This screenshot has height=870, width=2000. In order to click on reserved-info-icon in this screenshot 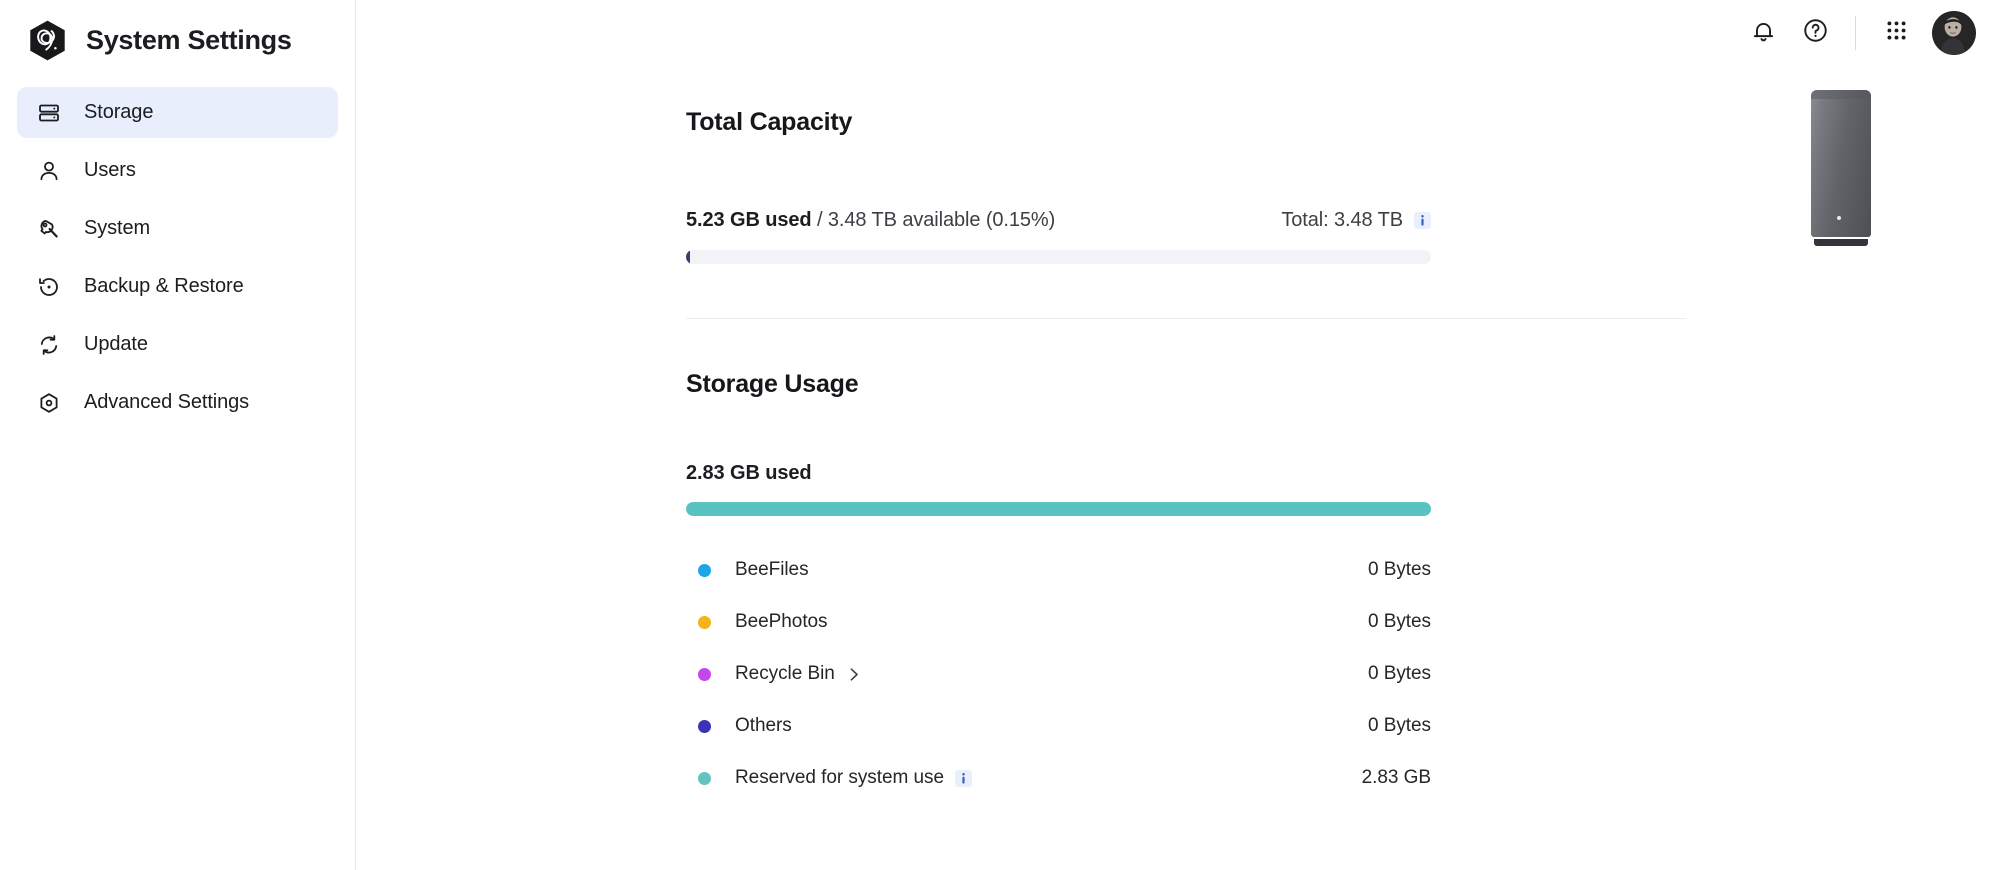, I will do `click(963, 778)`.